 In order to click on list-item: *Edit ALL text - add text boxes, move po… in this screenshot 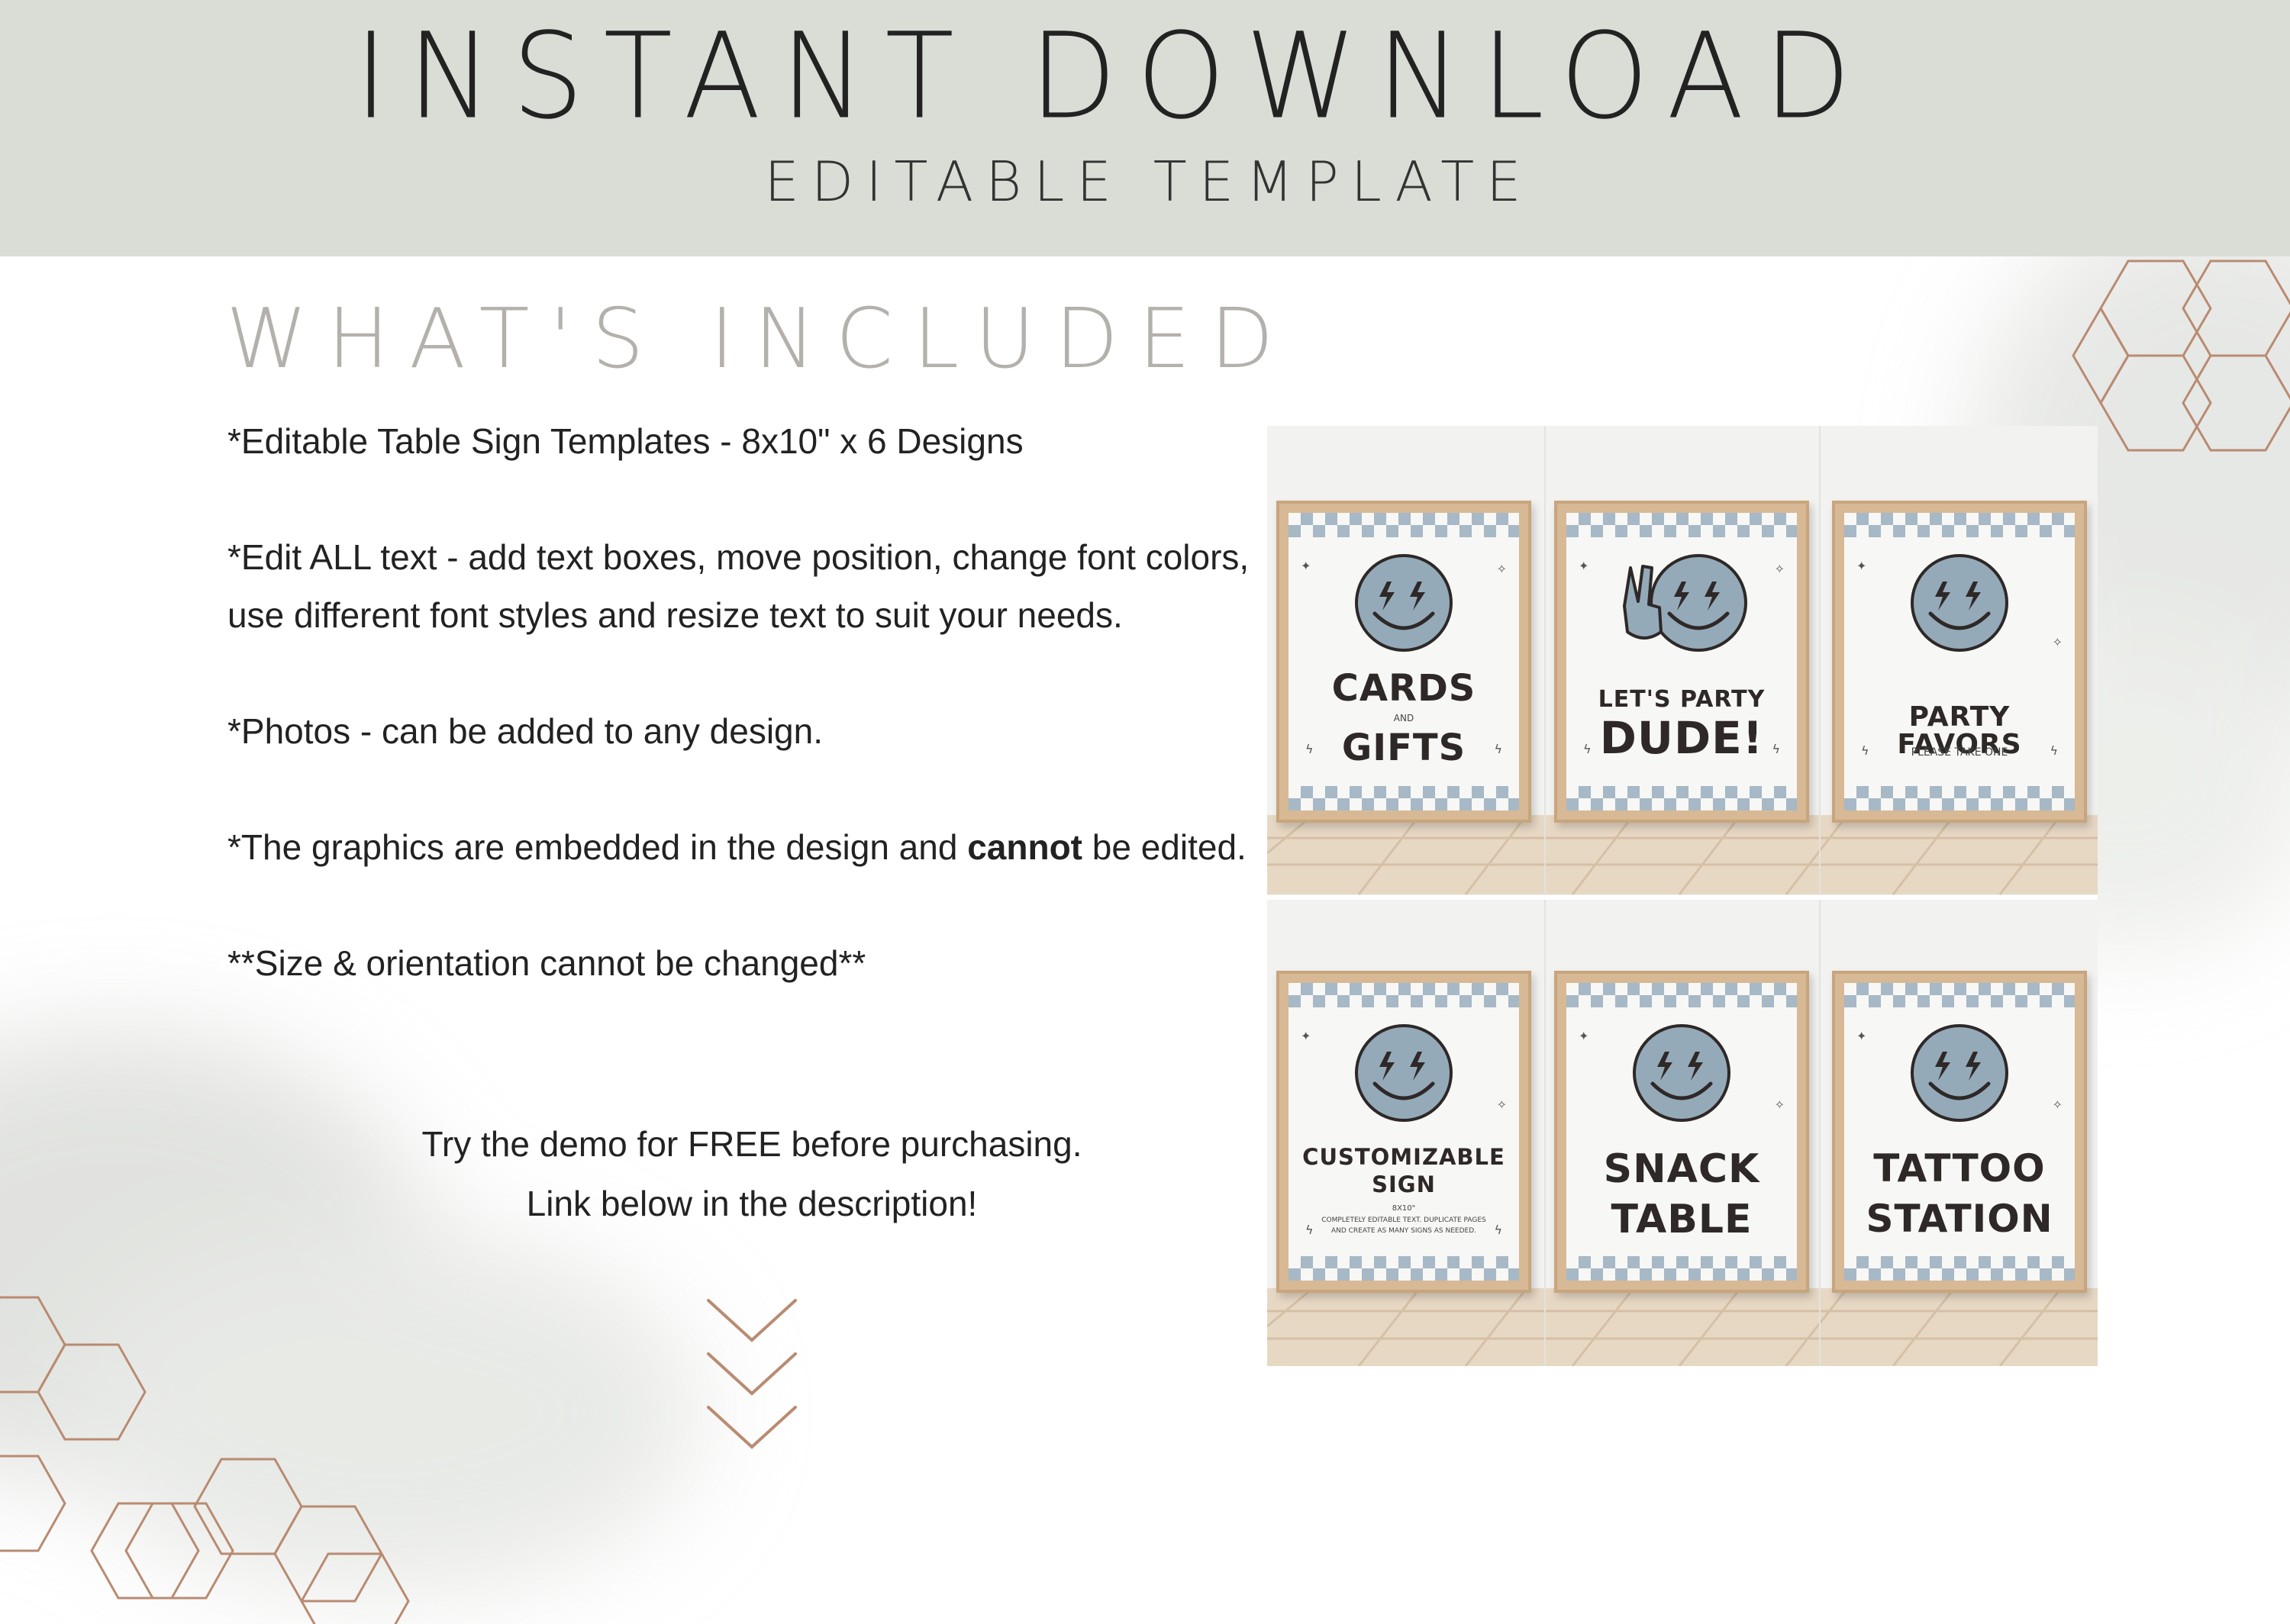, I will do `click(738, 586)`.